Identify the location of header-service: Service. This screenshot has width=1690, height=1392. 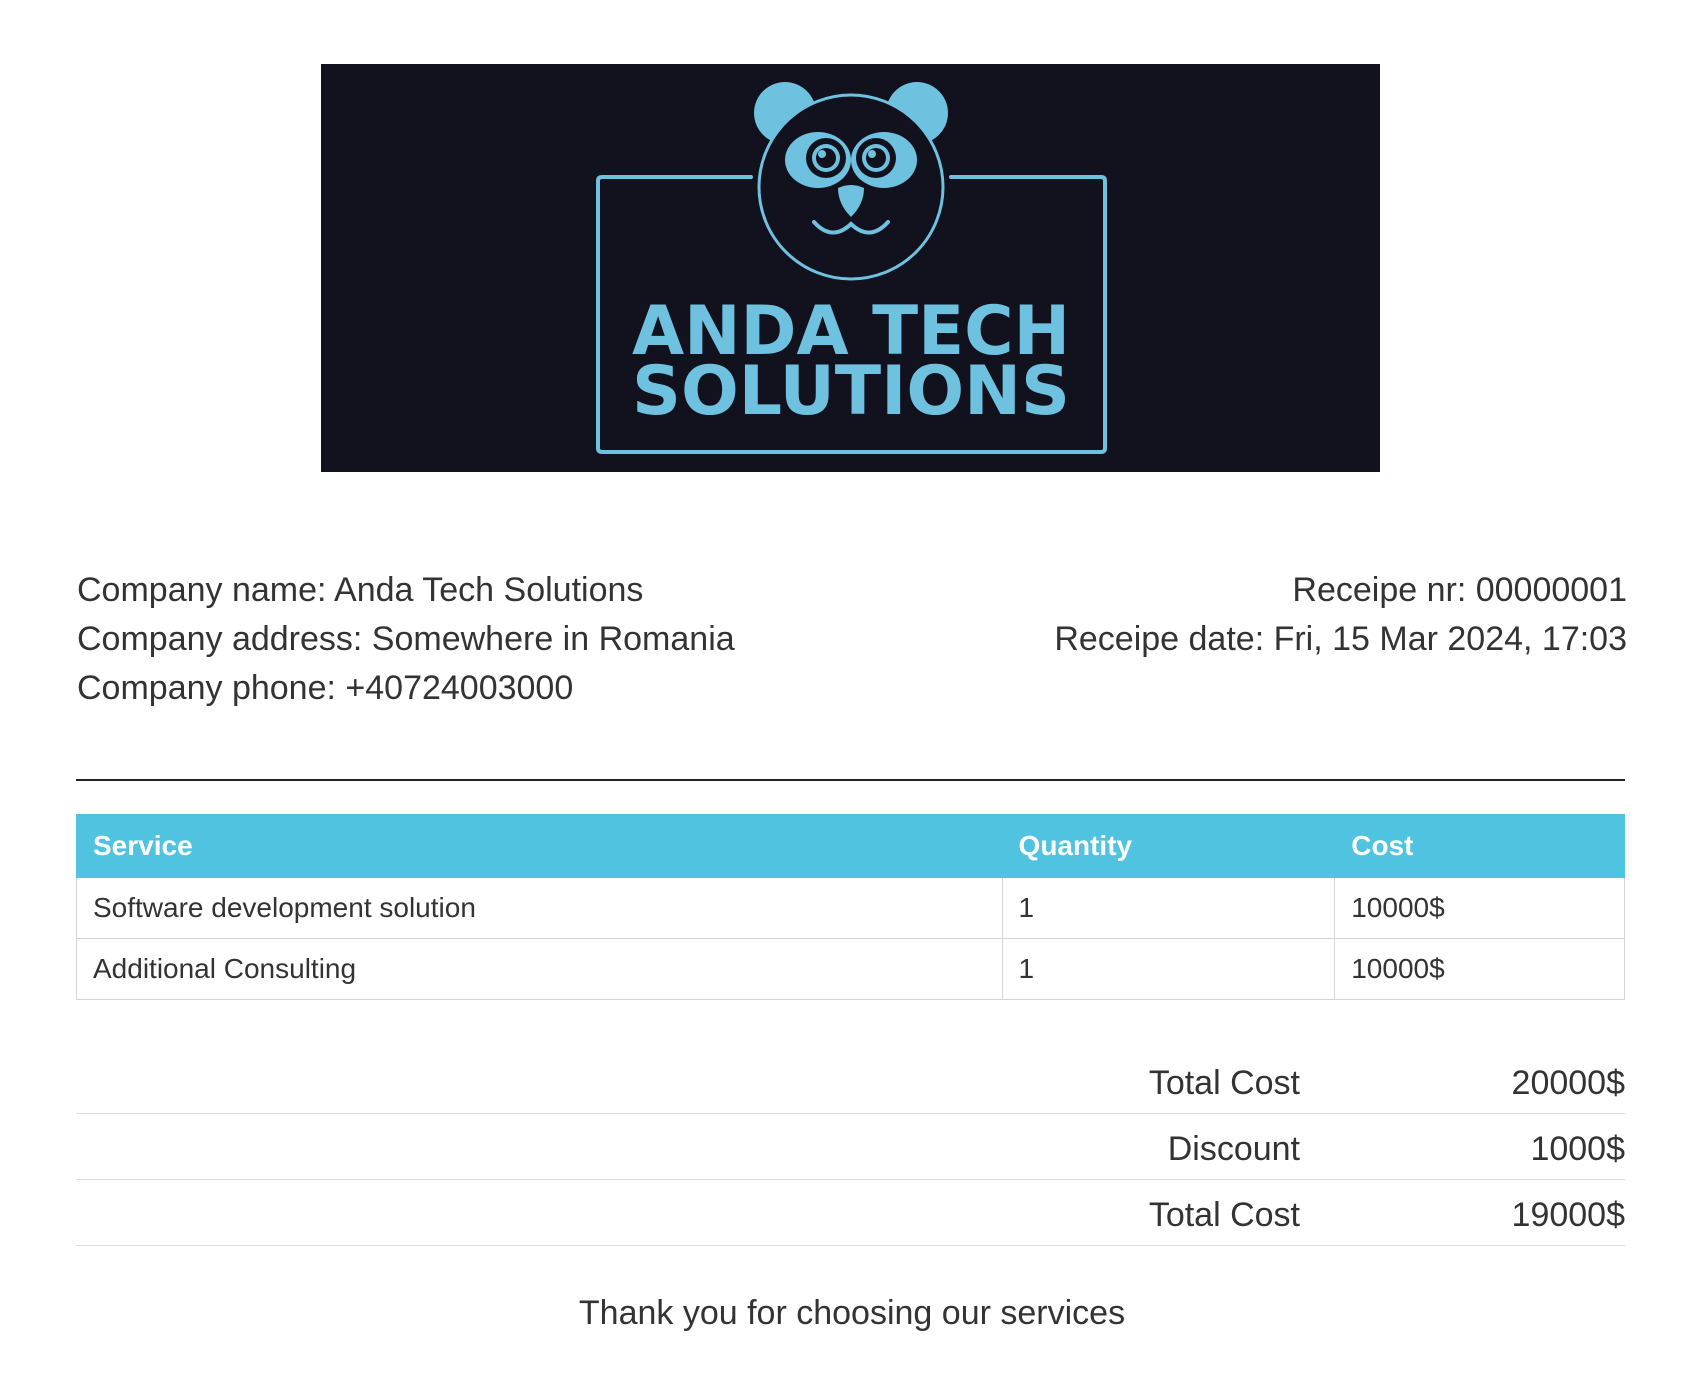
(539, 846).